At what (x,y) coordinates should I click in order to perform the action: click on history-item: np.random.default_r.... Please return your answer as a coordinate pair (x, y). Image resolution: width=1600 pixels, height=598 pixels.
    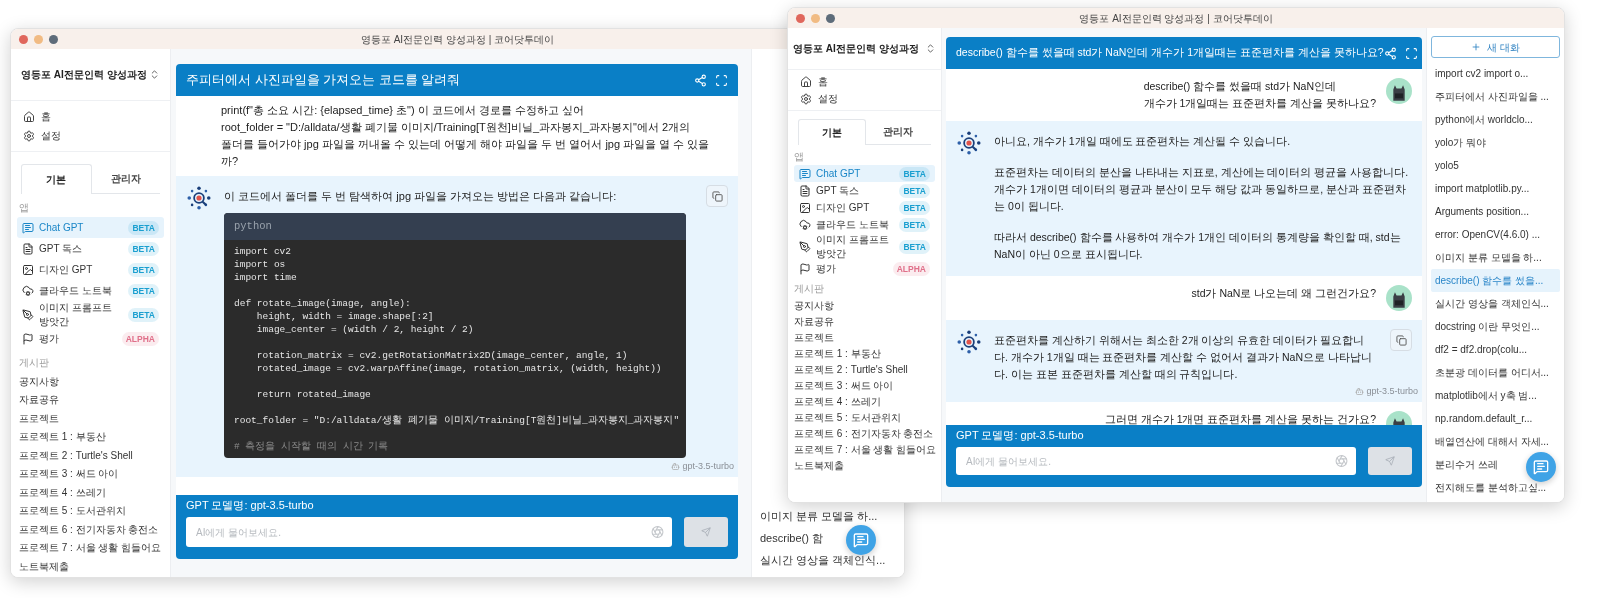
    Looking at the image, I should click on (1495, 418).